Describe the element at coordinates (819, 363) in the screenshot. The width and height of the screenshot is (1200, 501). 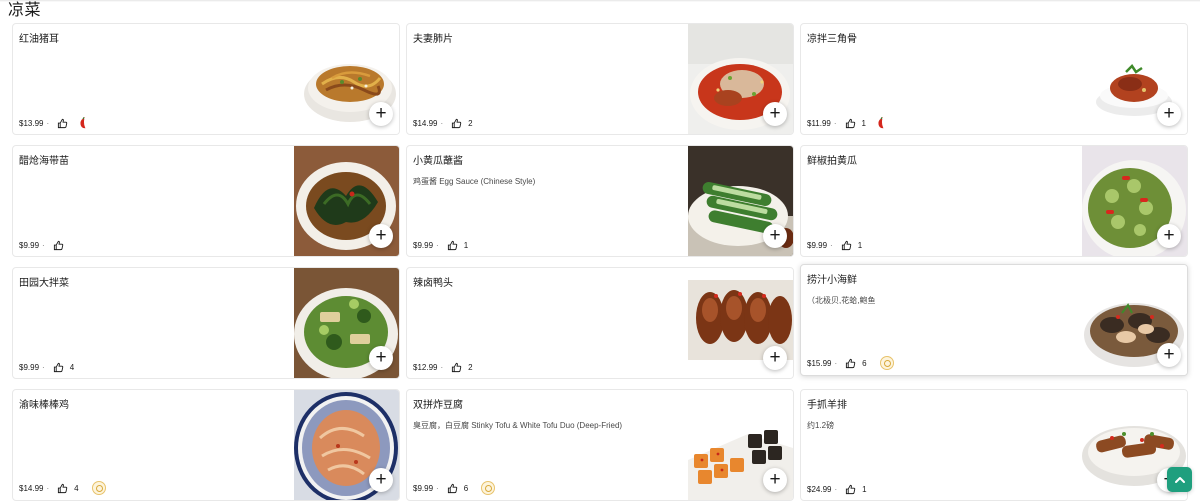
I see `item-price: $15.99` at that location.